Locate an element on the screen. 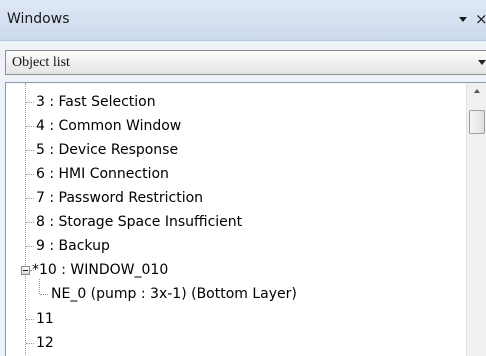  tree-item-expanded: *10 : WINDOW_010 is located at coordinates (100, 270).